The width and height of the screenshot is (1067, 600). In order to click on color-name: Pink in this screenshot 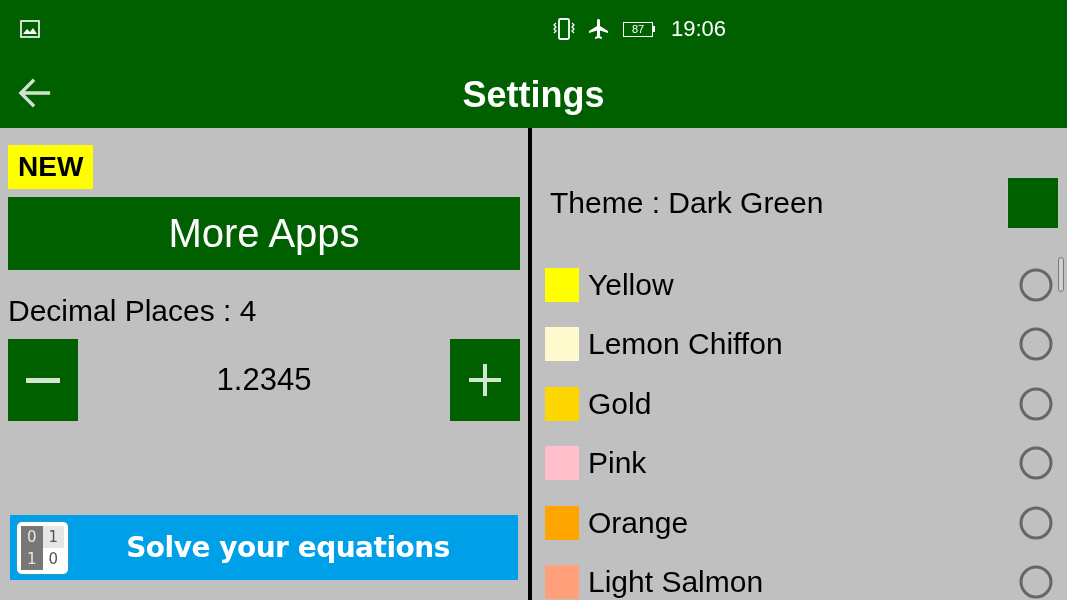, I will do `click(617, 463)`.